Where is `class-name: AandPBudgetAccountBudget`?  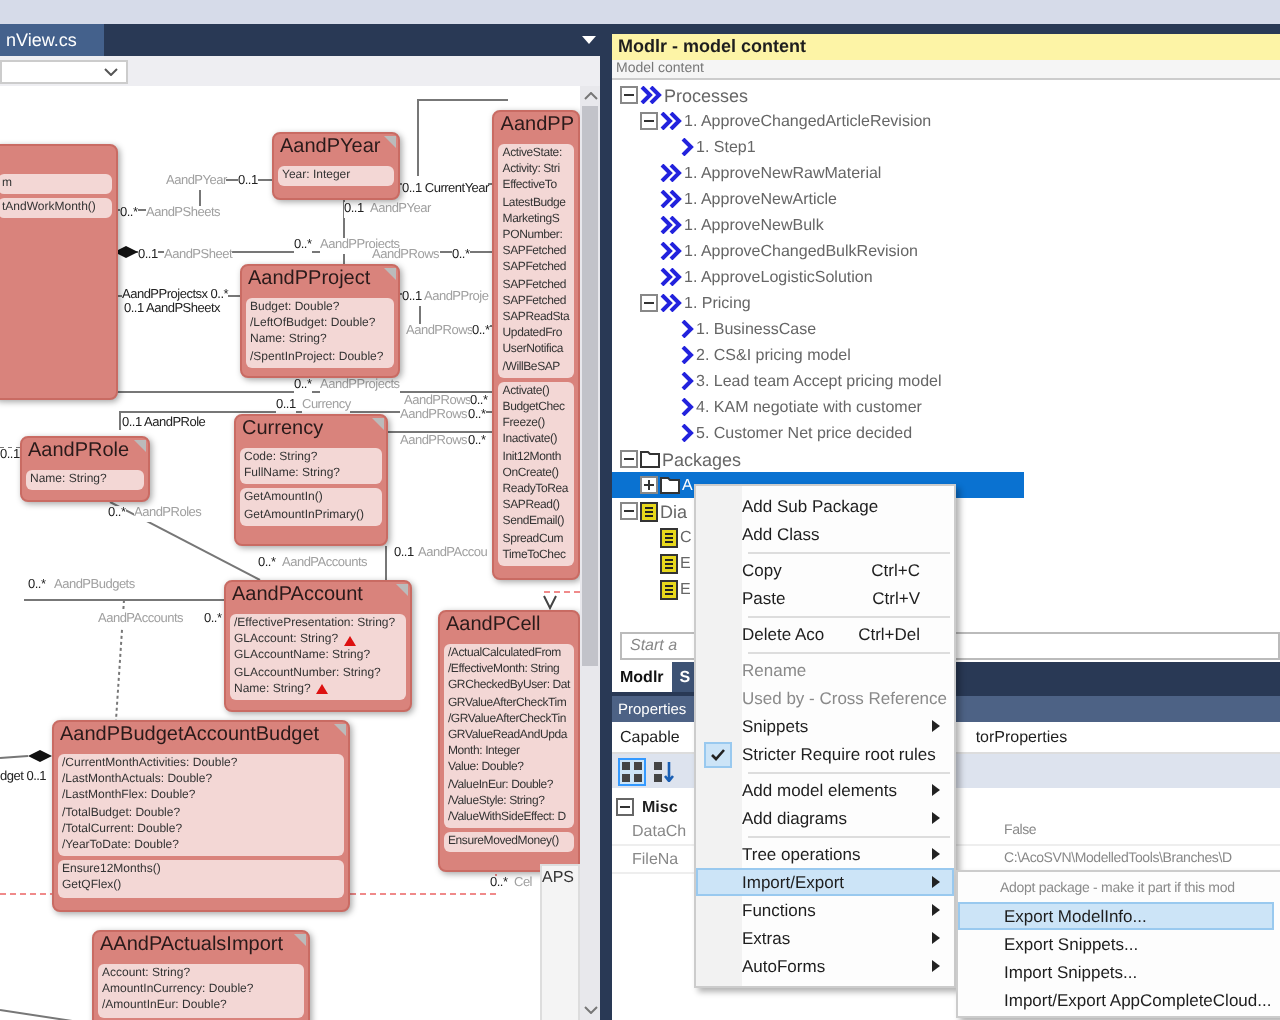 class-name: AandPBudgetAccountBudget is located at coordinates (190, 736).